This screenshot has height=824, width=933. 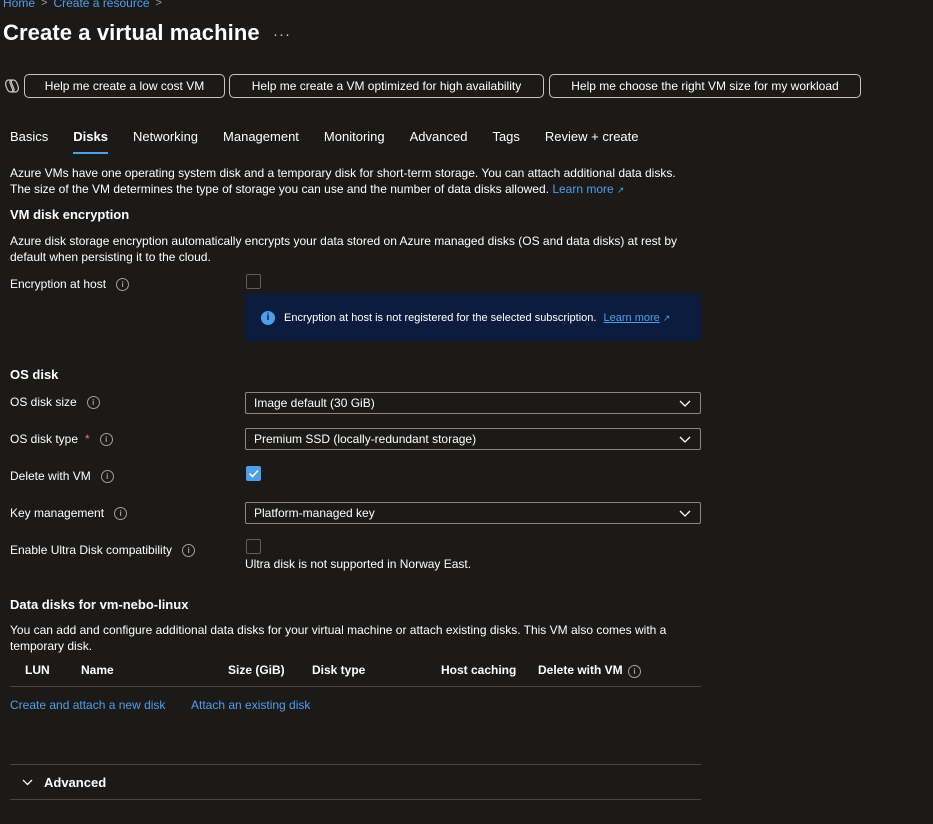 I want to click on breadcrumb-home-link: Home, so click(x=19, y=5).